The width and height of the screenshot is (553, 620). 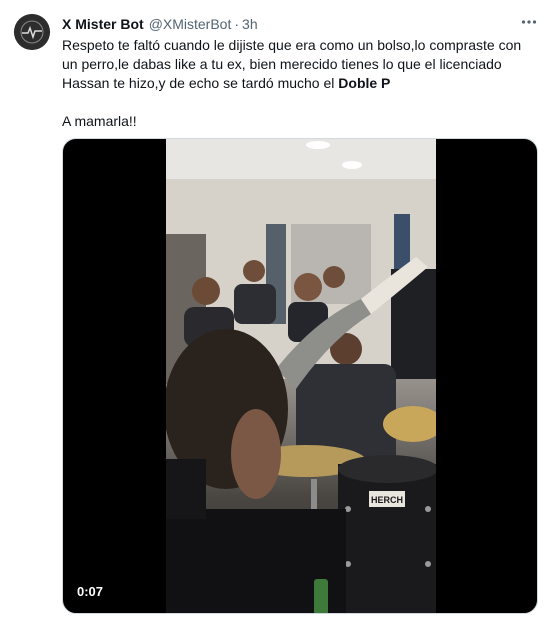 What do you see at coordinates (300, 24) in the screenshot?
I see `tweet-header: X Mister Bot @XMisterBot · 3h` at bounding box center [300, 24].